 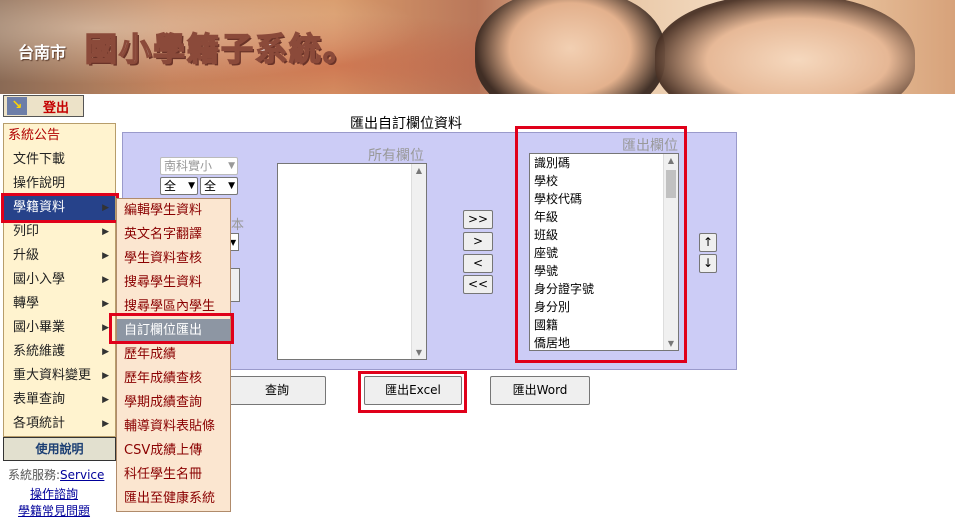 I want to click on menu-item-label: 重大資料變更, so click(x=52, y=375).